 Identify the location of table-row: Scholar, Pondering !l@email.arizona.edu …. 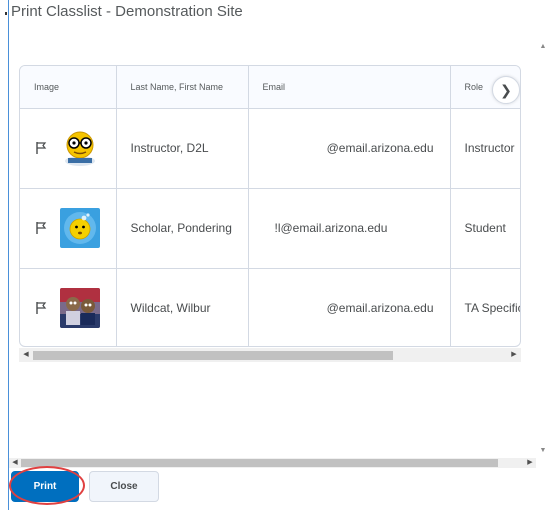
(270, 228).